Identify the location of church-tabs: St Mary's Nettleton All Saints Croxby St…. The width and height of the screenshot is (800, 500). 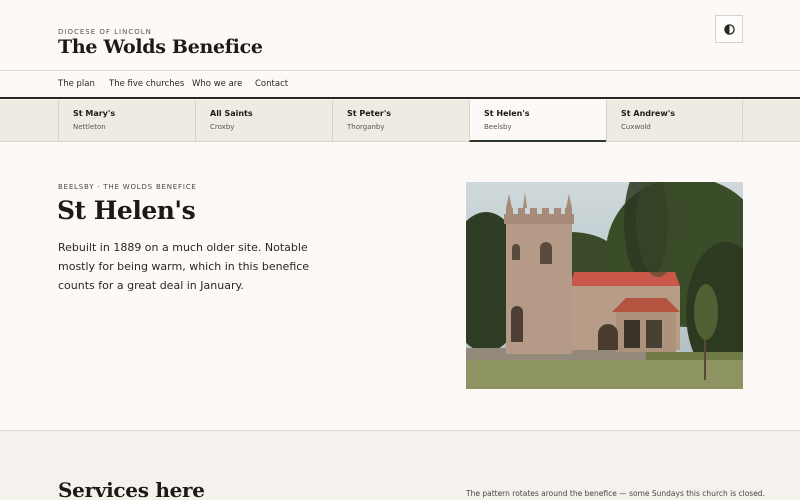
(400, 121).